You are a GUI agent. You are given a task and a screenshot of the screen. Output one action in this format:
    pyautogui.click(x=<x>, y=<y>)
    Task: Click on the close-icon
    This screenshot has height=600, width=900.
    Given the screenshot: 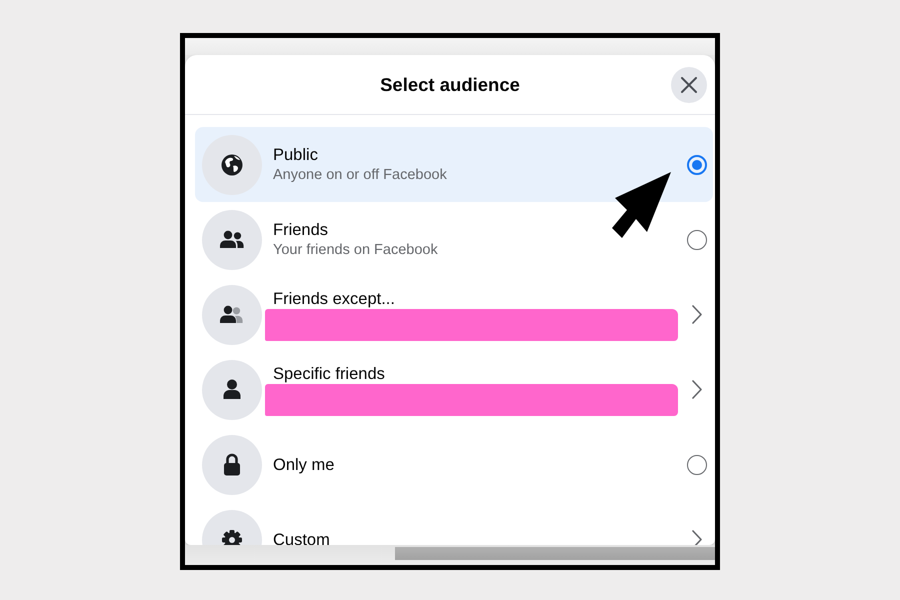 What is the action you would take?
    pyautogui.click(x=689, y=85)
    